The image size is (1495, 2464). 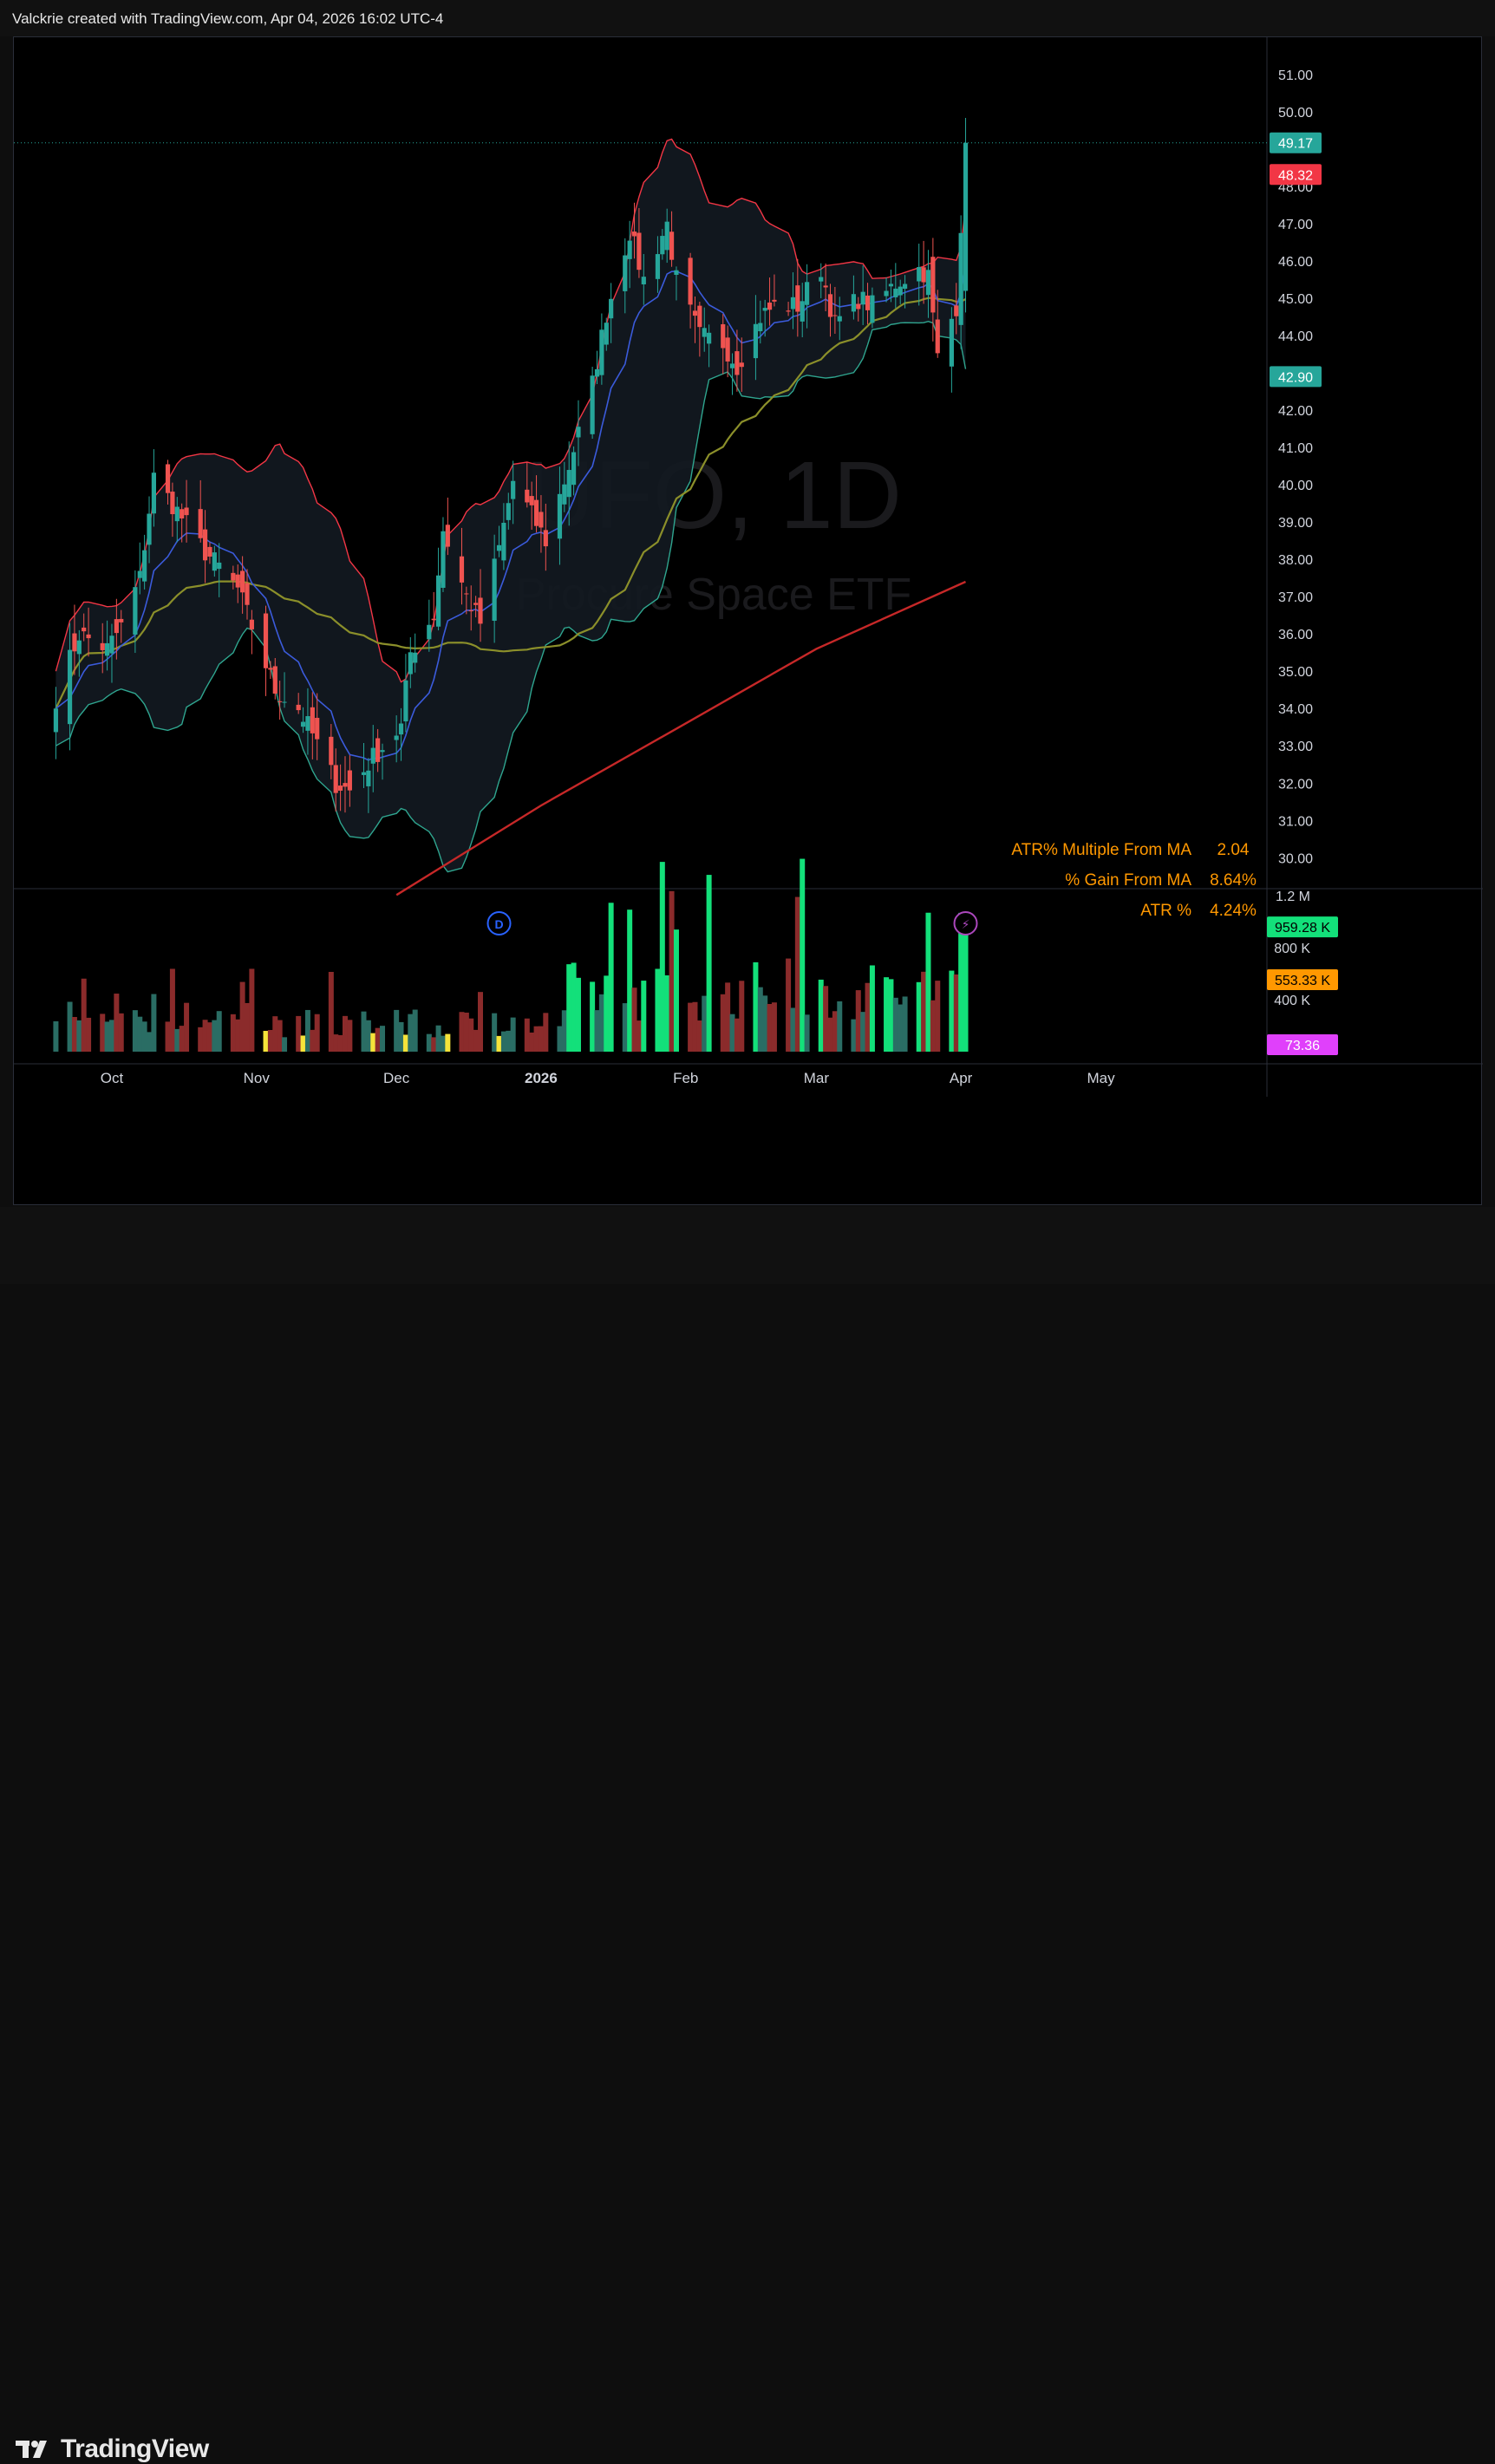 I want to click on price-badge: 42.90, so click(x=1296, y=377).